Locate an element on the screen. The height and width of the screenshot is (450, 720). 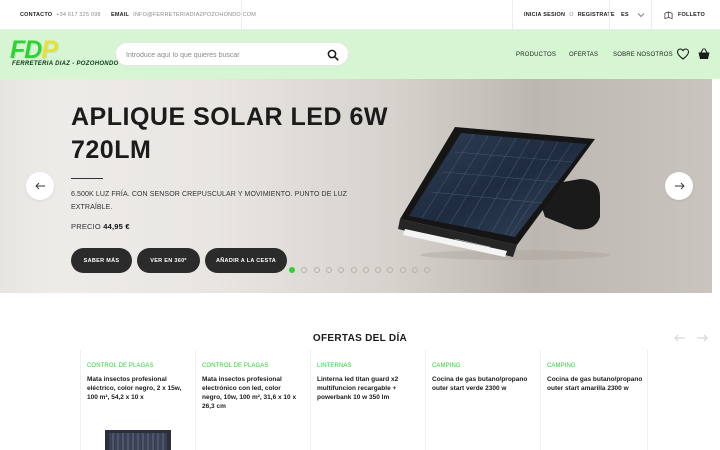
or-text: O is located at coordinates (571, 15).